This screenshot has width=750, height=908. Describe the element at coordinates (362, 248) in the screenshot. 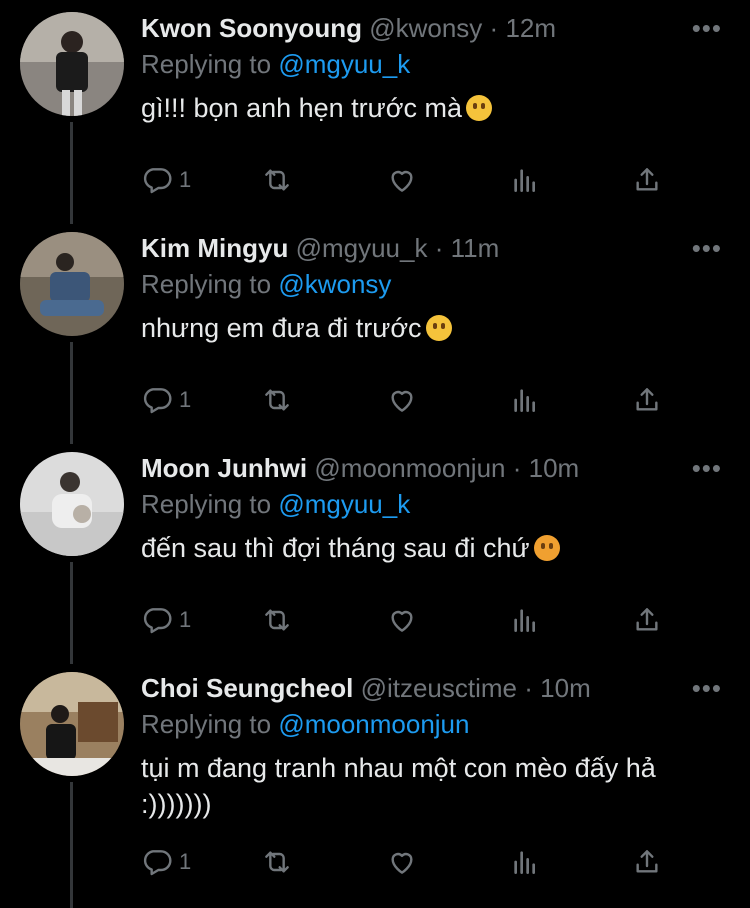

I see `user-handle: @mgyuu_k` at that location.